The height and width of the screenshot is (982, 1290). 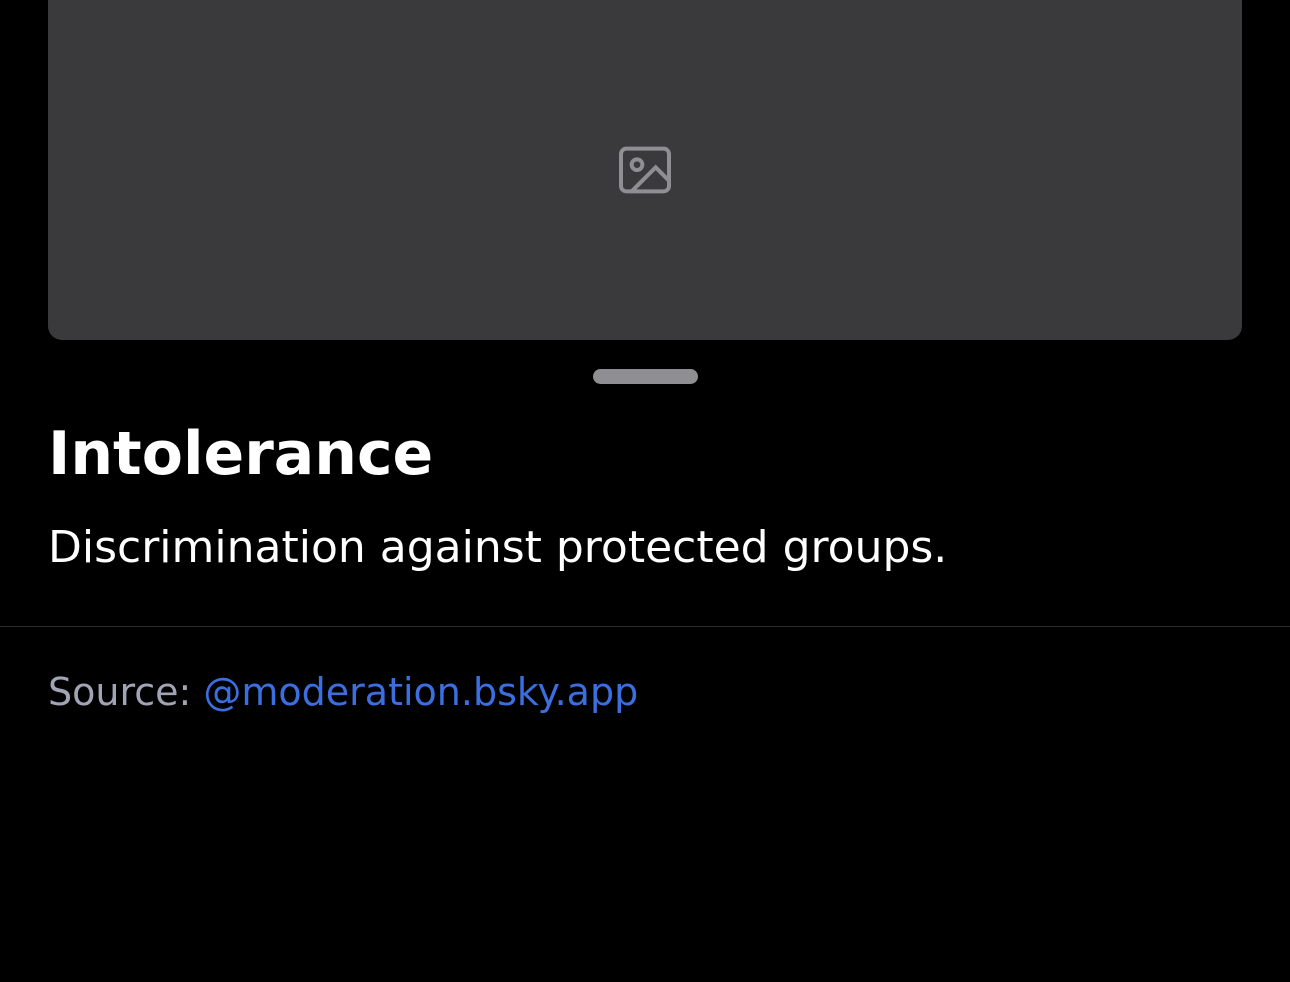 I want to click on sheet-drag-handle, so click(x=645, y=376).